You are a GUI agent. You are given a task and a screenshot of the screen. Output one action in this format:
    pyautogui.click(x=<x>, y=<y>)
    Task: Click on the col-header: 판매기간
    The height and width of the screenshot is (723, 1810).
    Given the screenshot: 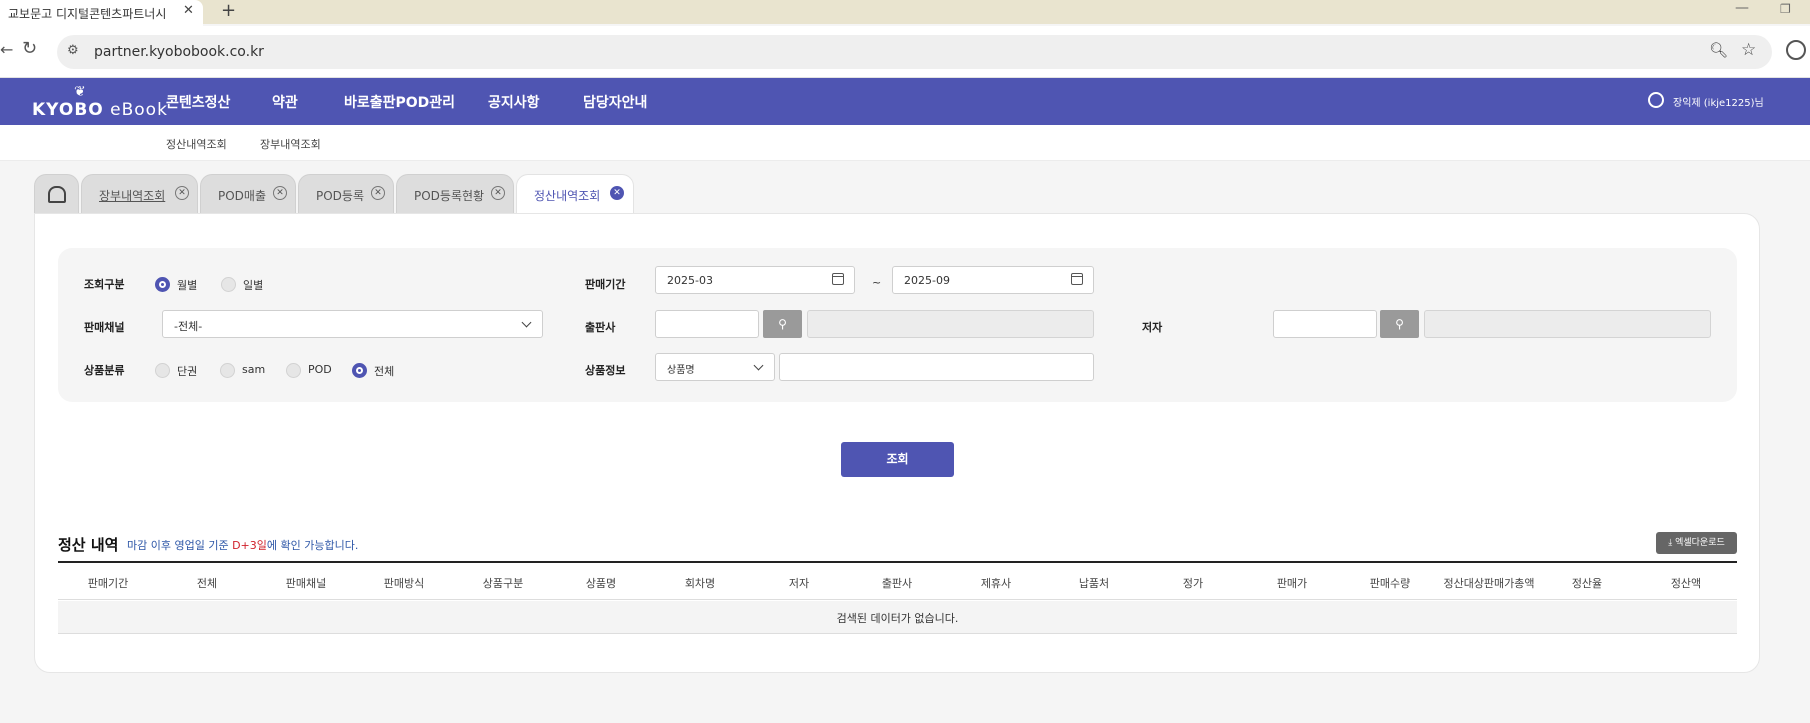 What is the action you would take?
    pyautogui.click(x=108, y=583)
    